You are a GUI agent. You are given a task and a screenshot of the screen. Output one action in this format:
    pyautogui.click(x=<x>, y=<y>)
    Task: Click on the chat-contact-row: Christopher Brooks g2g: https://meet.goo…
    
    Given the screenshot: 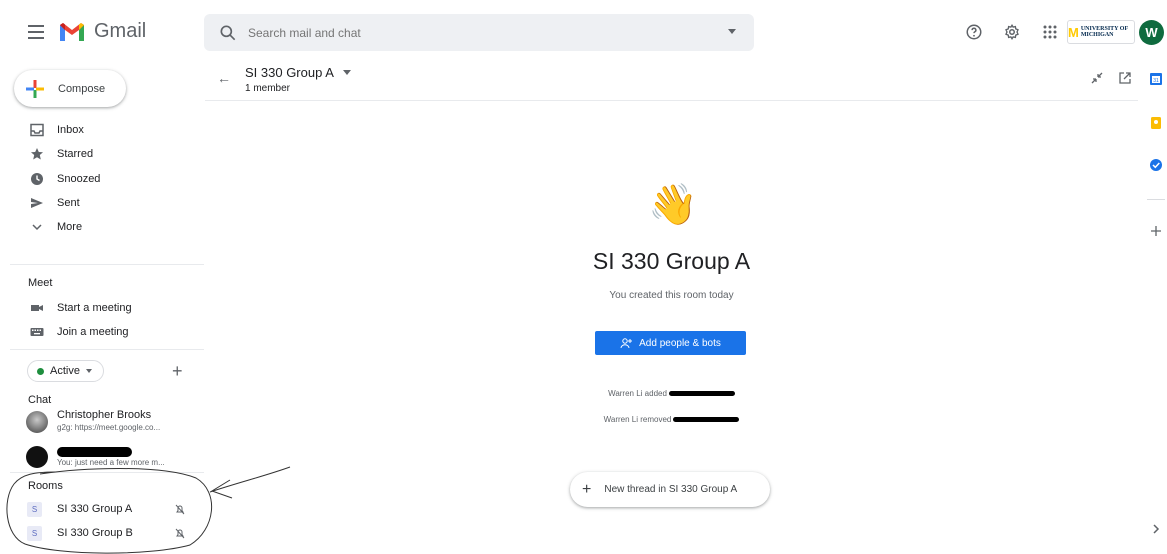 What is the action you would take?
    pyautogui.click(x=102, y=422)
    